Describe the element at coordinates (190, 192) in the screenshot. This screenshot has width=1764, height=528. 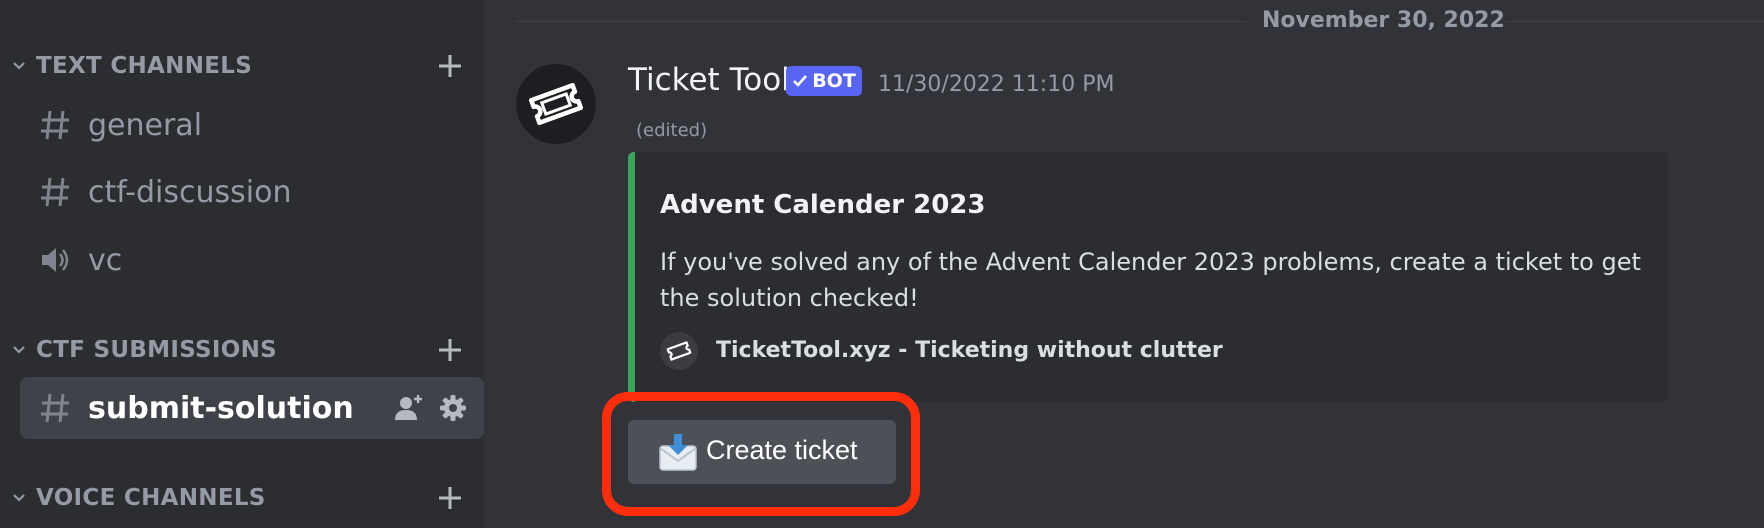
I see `channel-name: ctf-discussion` at that location.